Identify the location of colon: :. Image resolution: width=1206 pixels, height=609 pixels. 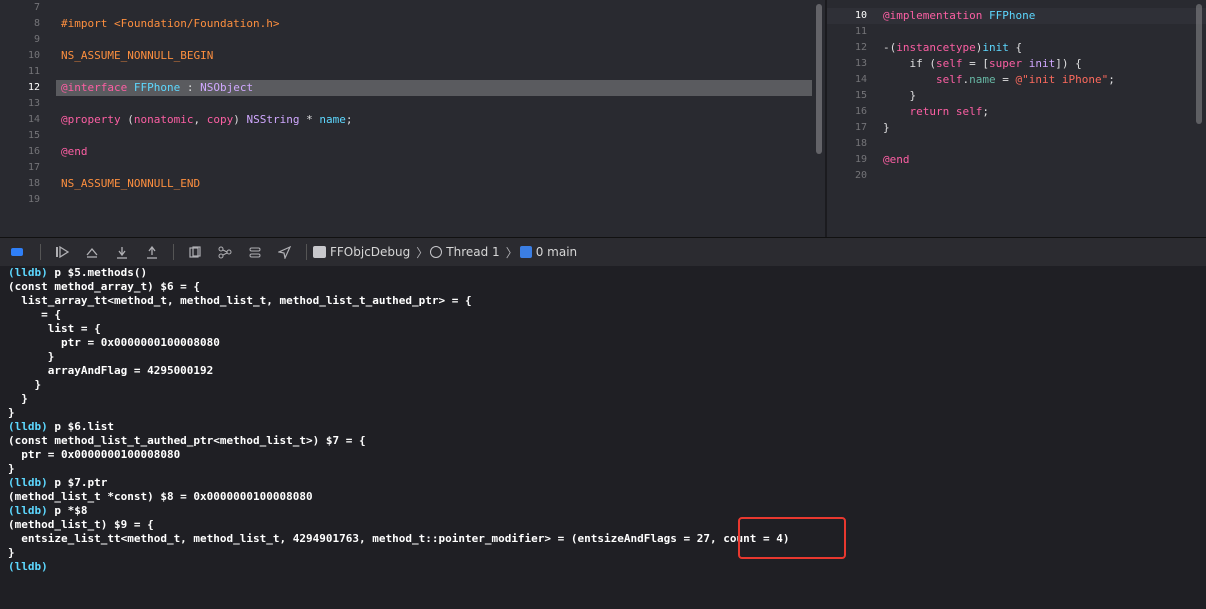
(190, 87).